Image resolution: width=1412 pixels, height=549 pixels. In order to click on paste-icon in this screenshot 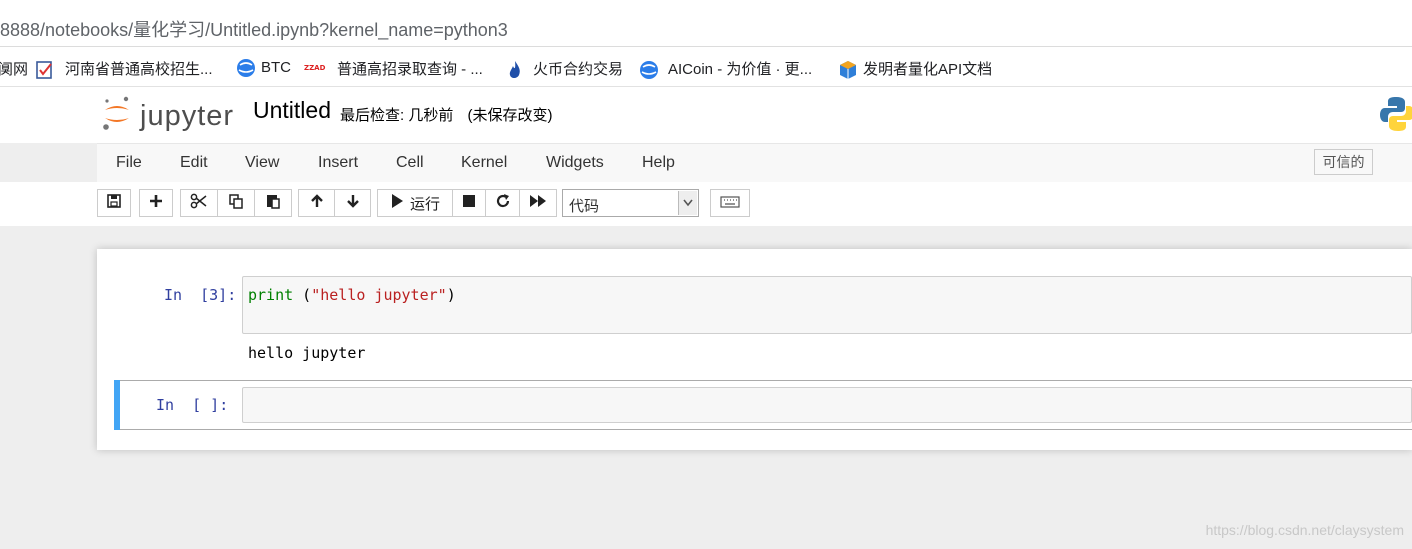, I will do `click(273, 203)`.